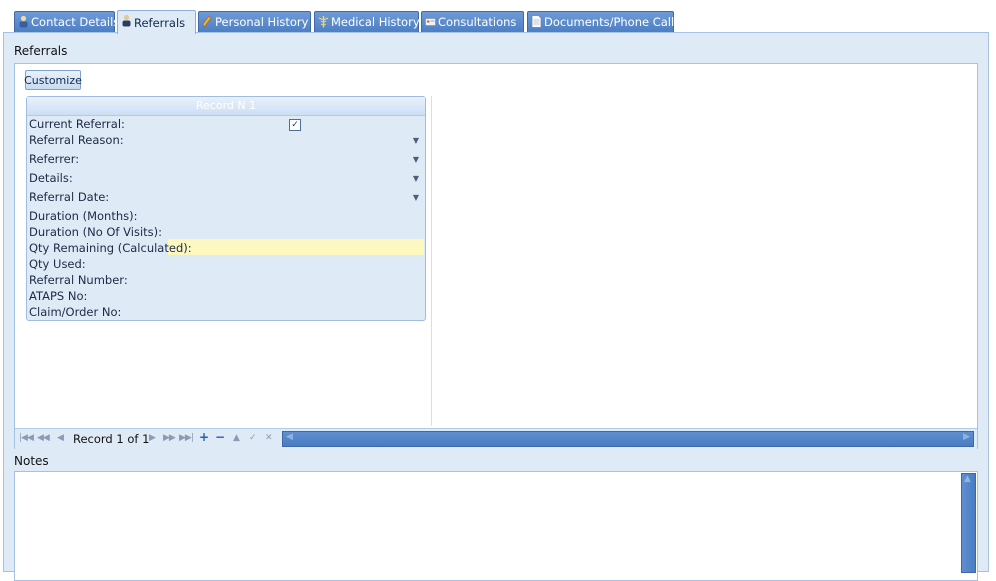 Image resolution: width=996 pixels, height=581 pixels. I want to click on contact-icon, so click(23, 21).